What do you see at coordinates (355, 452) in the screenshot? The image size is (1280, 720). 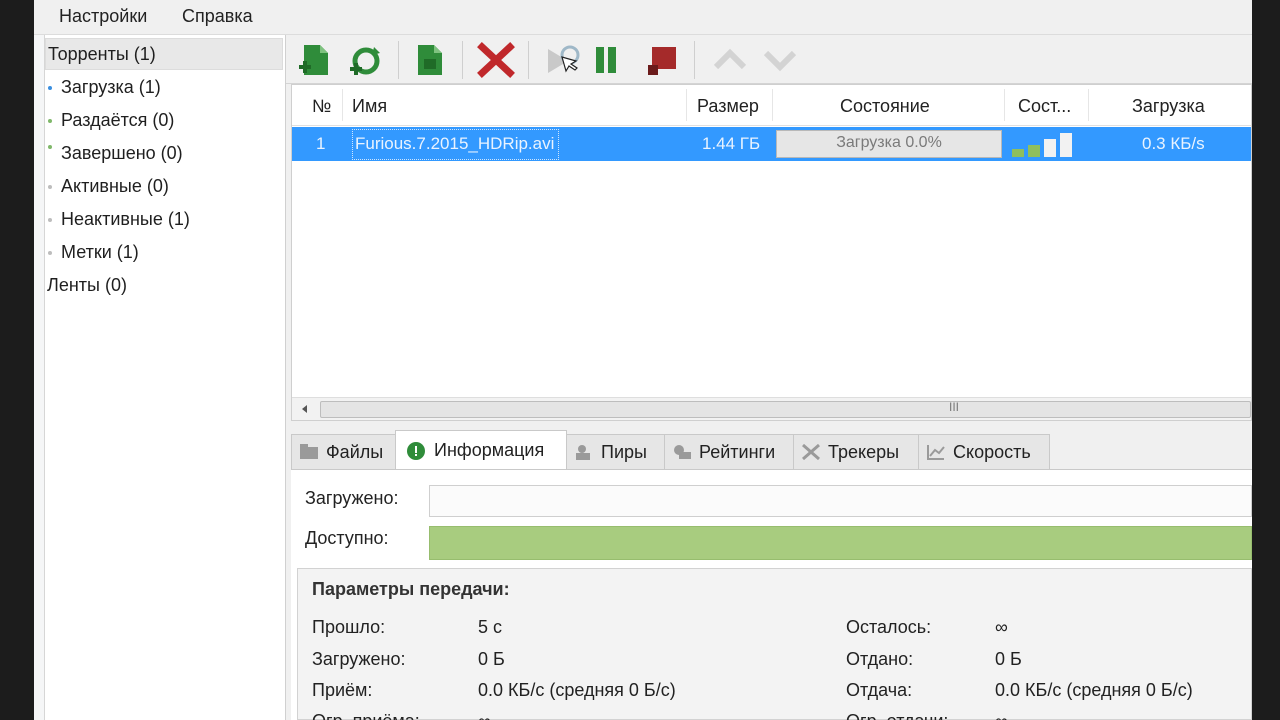 I see `tab-label: Файлы` at bounding box center [355, 452].